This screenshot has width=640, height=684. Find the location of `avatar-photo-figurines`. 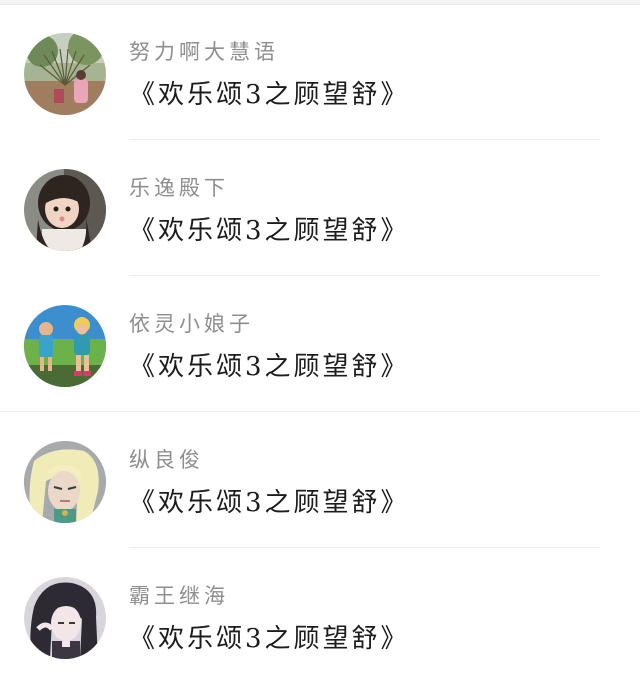

avatar-photo-figurines is located at coordinates (65, 346).